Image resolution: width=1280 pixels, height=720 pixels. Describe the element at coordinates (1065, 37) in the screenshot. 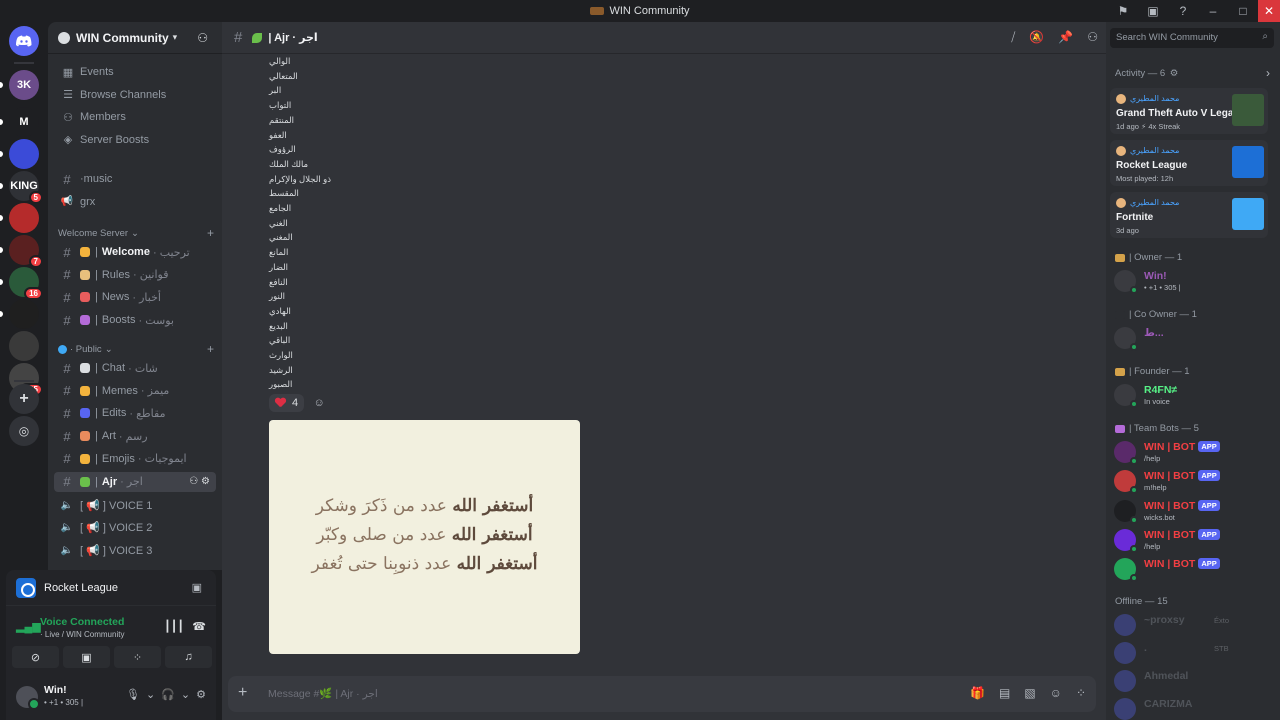

I see `pin-icon: 📌` at that location.